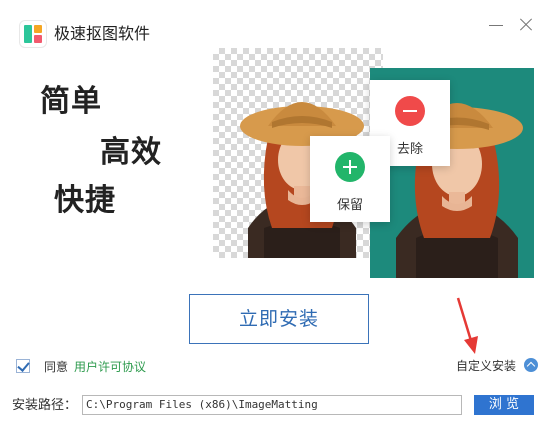 The image size is (554, 425). What do you see at coordinates (410, 111) in the screenshot?
I see `remove-icon` at bounding box center [410, 111].